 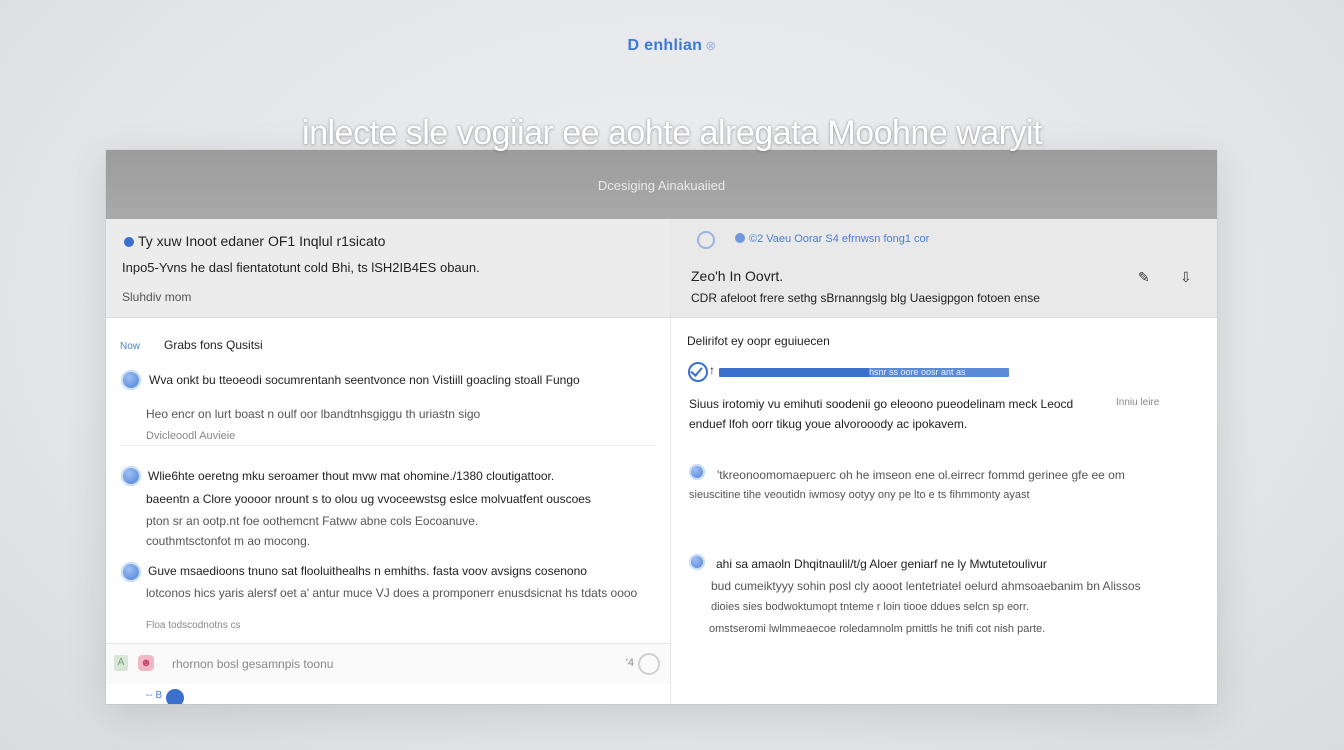 What do you see at coordinates (262, 241) in the screenshot?
I see `thread-title: Ty xuw Inoot edaner OF1 Inqlul r1sicato` at bounding box center [262, 241].